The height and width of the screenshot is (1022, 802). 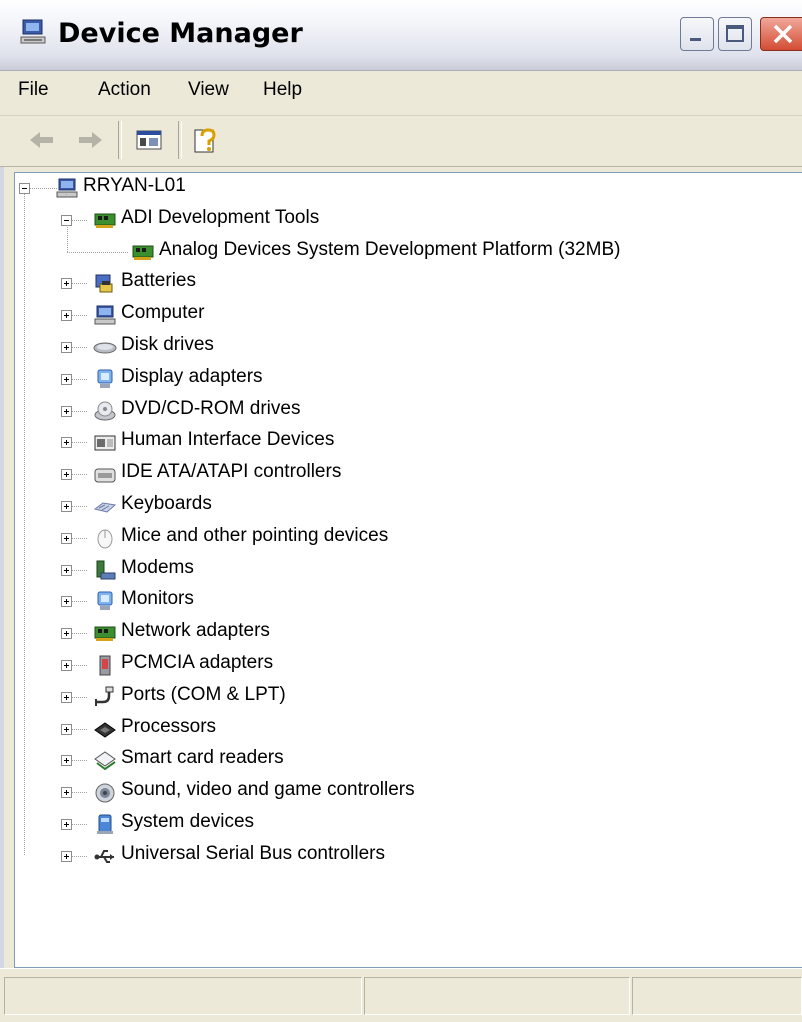 I want to click on title-bar: Device Manager, so click(x=401, y=35).